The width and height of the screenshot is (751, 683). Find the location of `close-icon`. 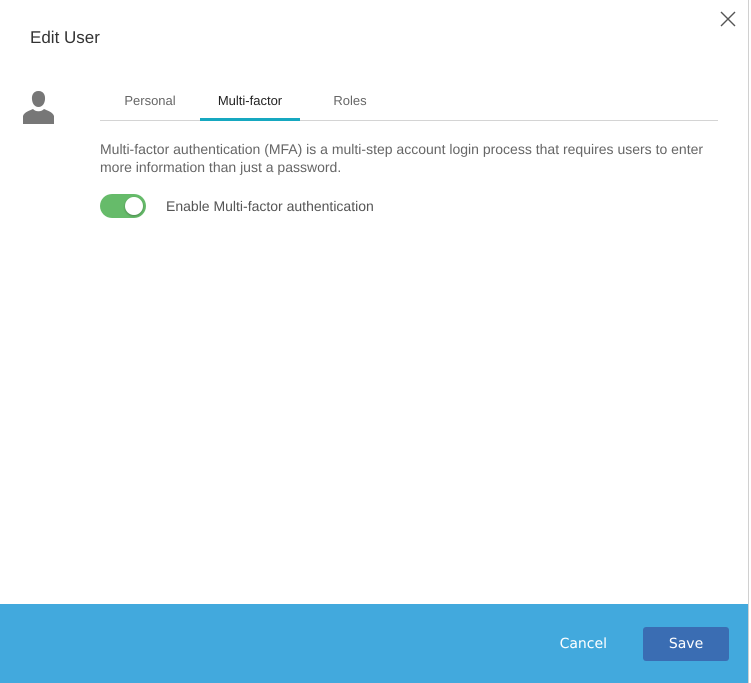

close-icon is located at coordinates (728, 19).